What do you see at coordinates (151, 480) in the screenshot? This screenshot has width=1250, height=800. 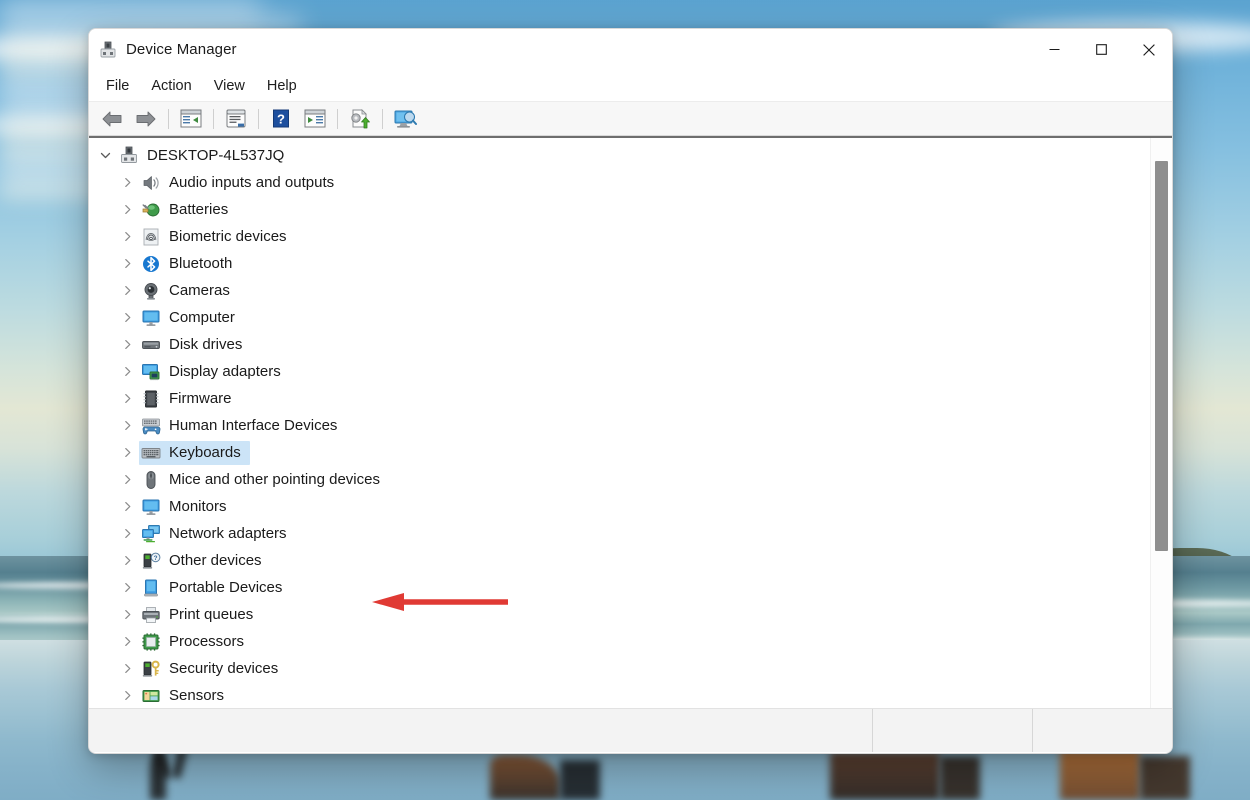 I see `mouse-icon` at bounding box center [151, 480].